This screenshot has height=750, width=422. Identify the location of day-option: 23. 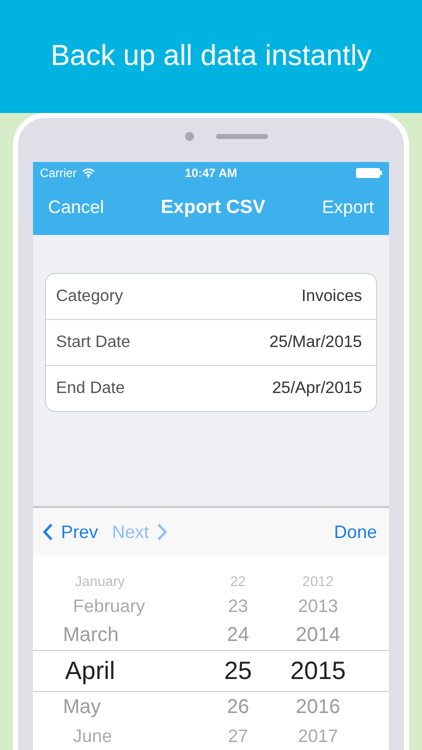
(238, 606).